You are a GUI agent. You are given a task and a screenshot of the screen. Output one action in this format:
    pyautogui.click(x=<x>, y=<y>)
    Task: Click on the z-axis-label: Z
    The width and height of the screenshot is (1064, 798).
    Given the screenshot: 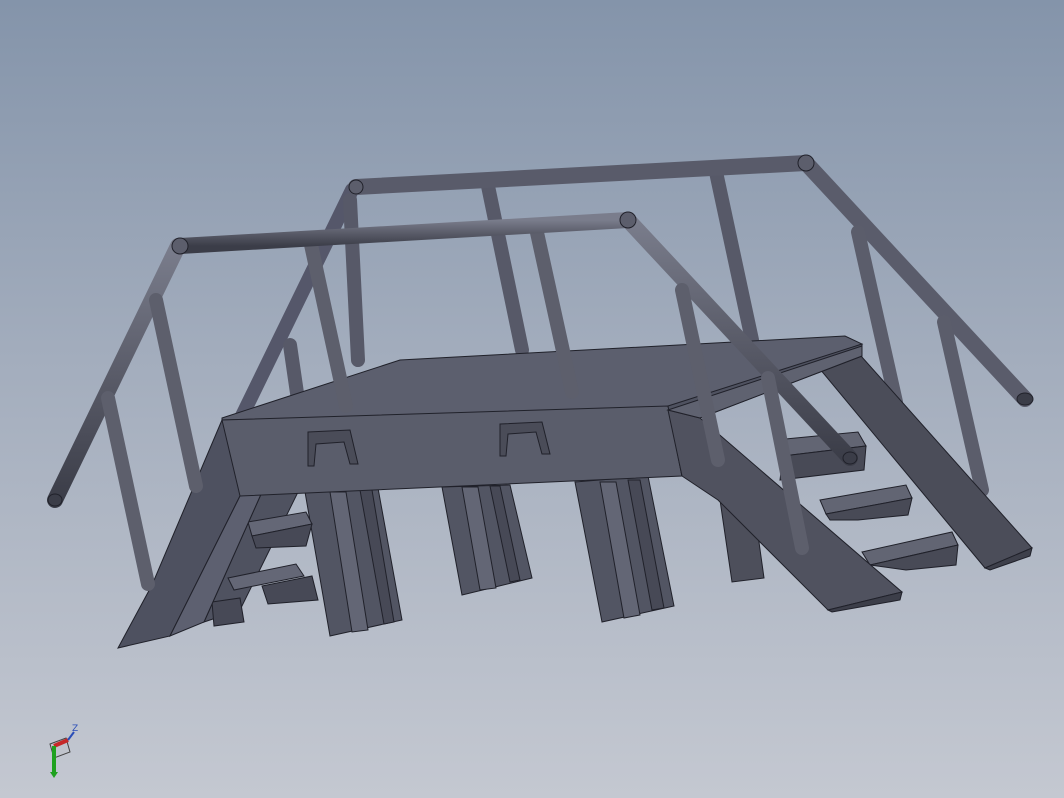 What is the action you would take?
    pyautogui.click(x=75, y=729)
    